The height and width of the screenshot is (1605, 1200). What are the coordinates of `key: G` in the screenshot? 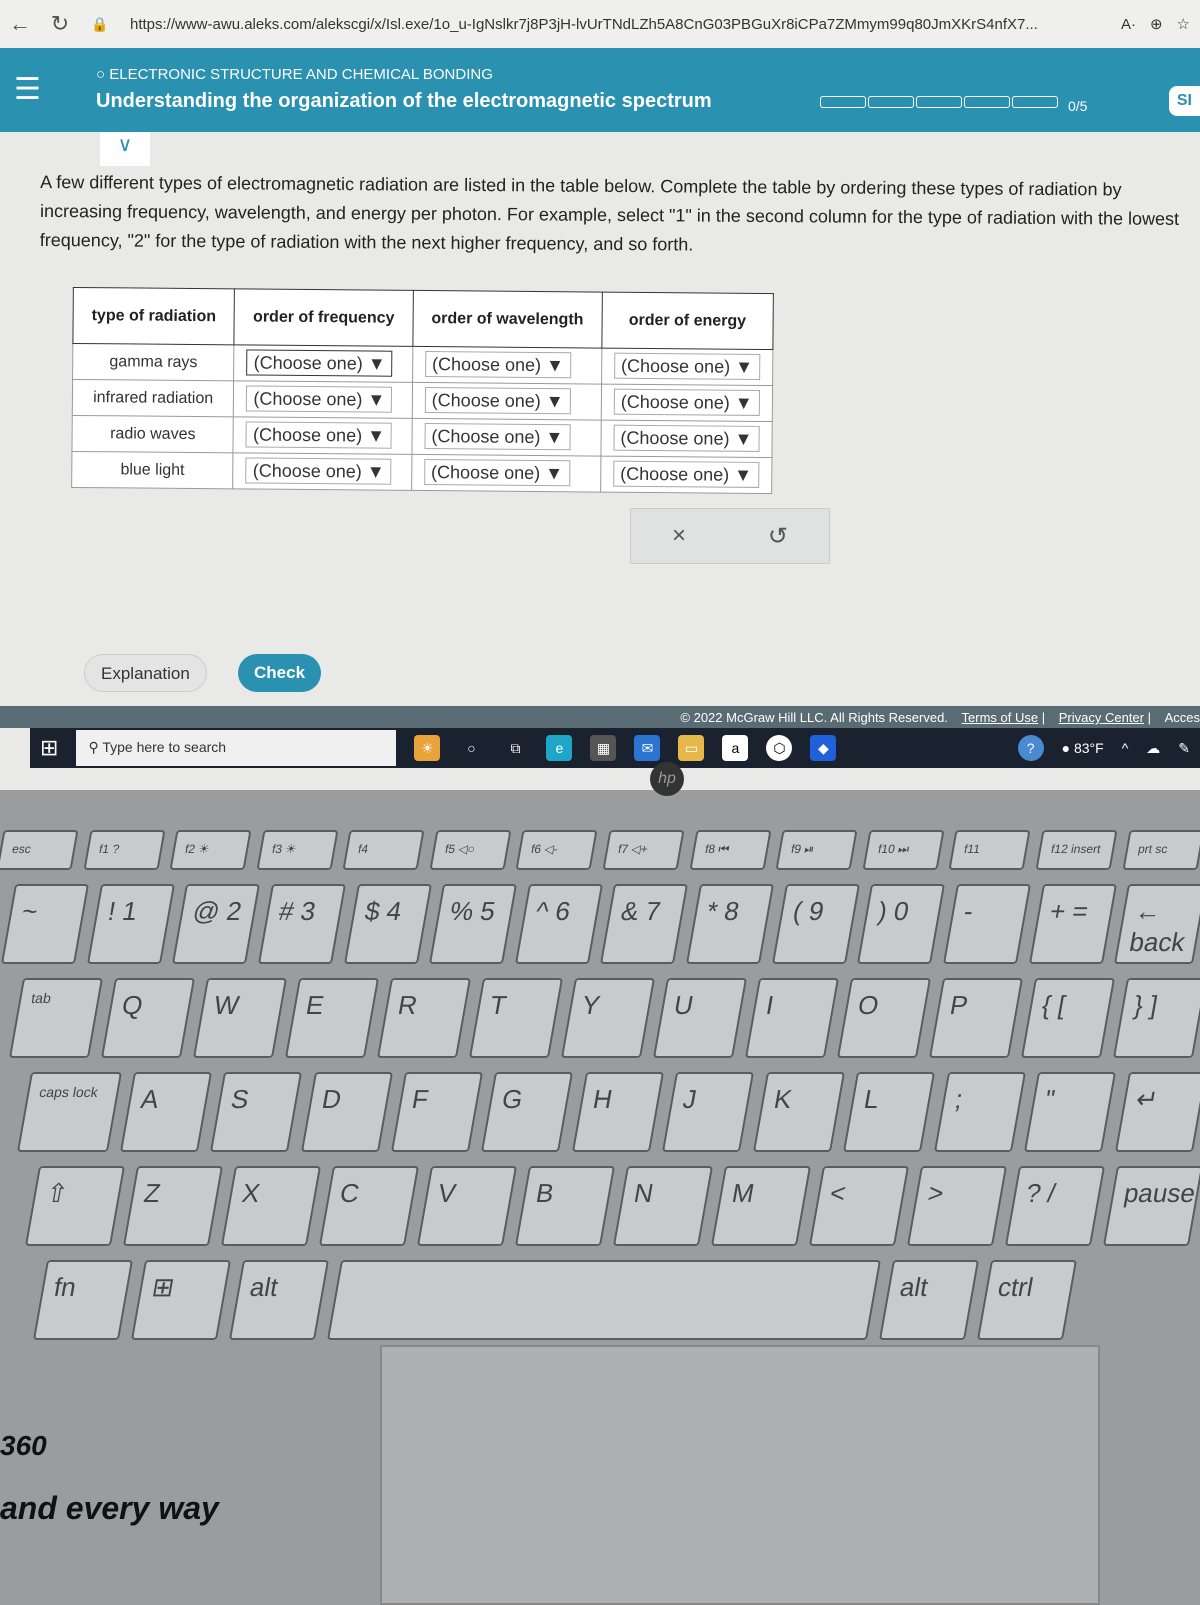 It's located at (527, 1112).